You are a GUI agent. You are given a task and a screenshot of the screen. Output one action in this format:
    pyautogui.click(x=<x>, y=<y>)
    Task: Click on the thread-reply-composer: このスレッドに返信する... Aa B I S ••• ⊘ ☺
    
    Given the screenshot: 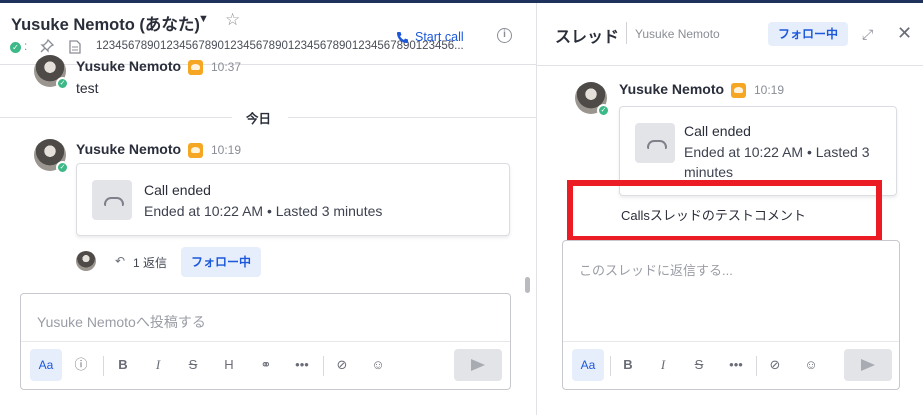 What is the action you would take?
    pyautogui.click(x=731, y=315)
    